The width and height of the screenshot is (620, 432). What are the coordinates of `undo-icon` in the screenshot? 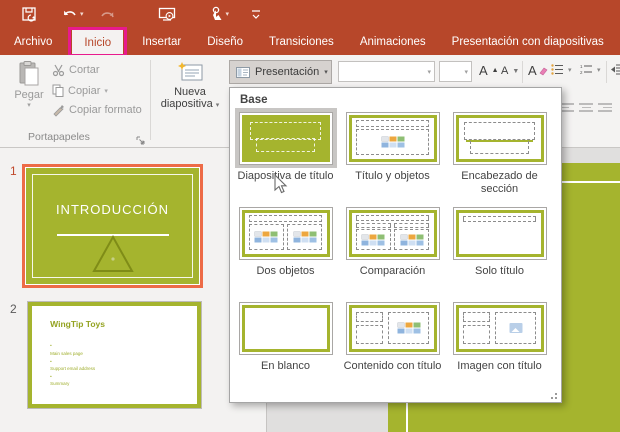 It's located at (70, 12).